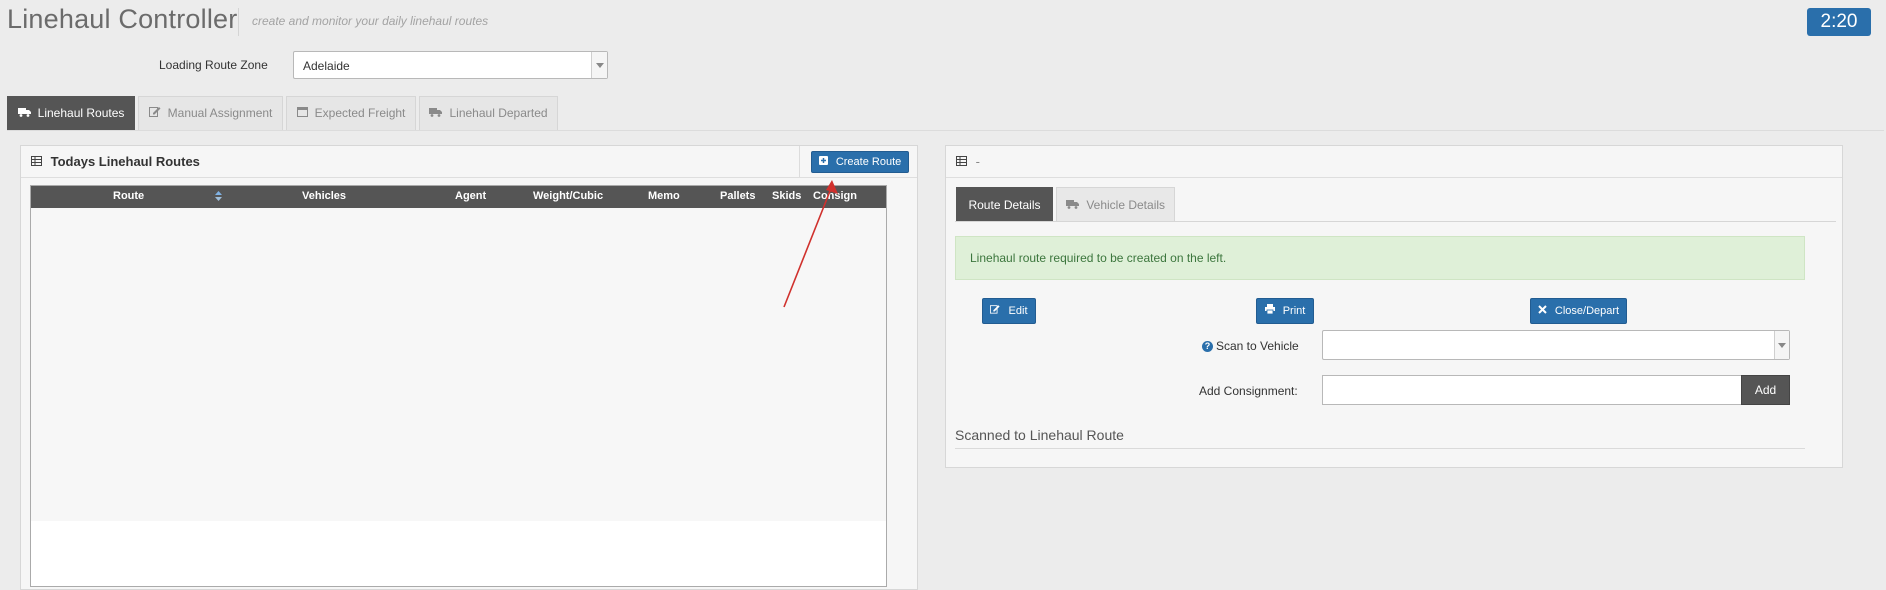 The width and height of the screenshot is (1886, 590). What do you see at coordinates (220, 113) in the screenshot?
I see `tab-label: Manual Assignment` at bounding box center [220, 113].